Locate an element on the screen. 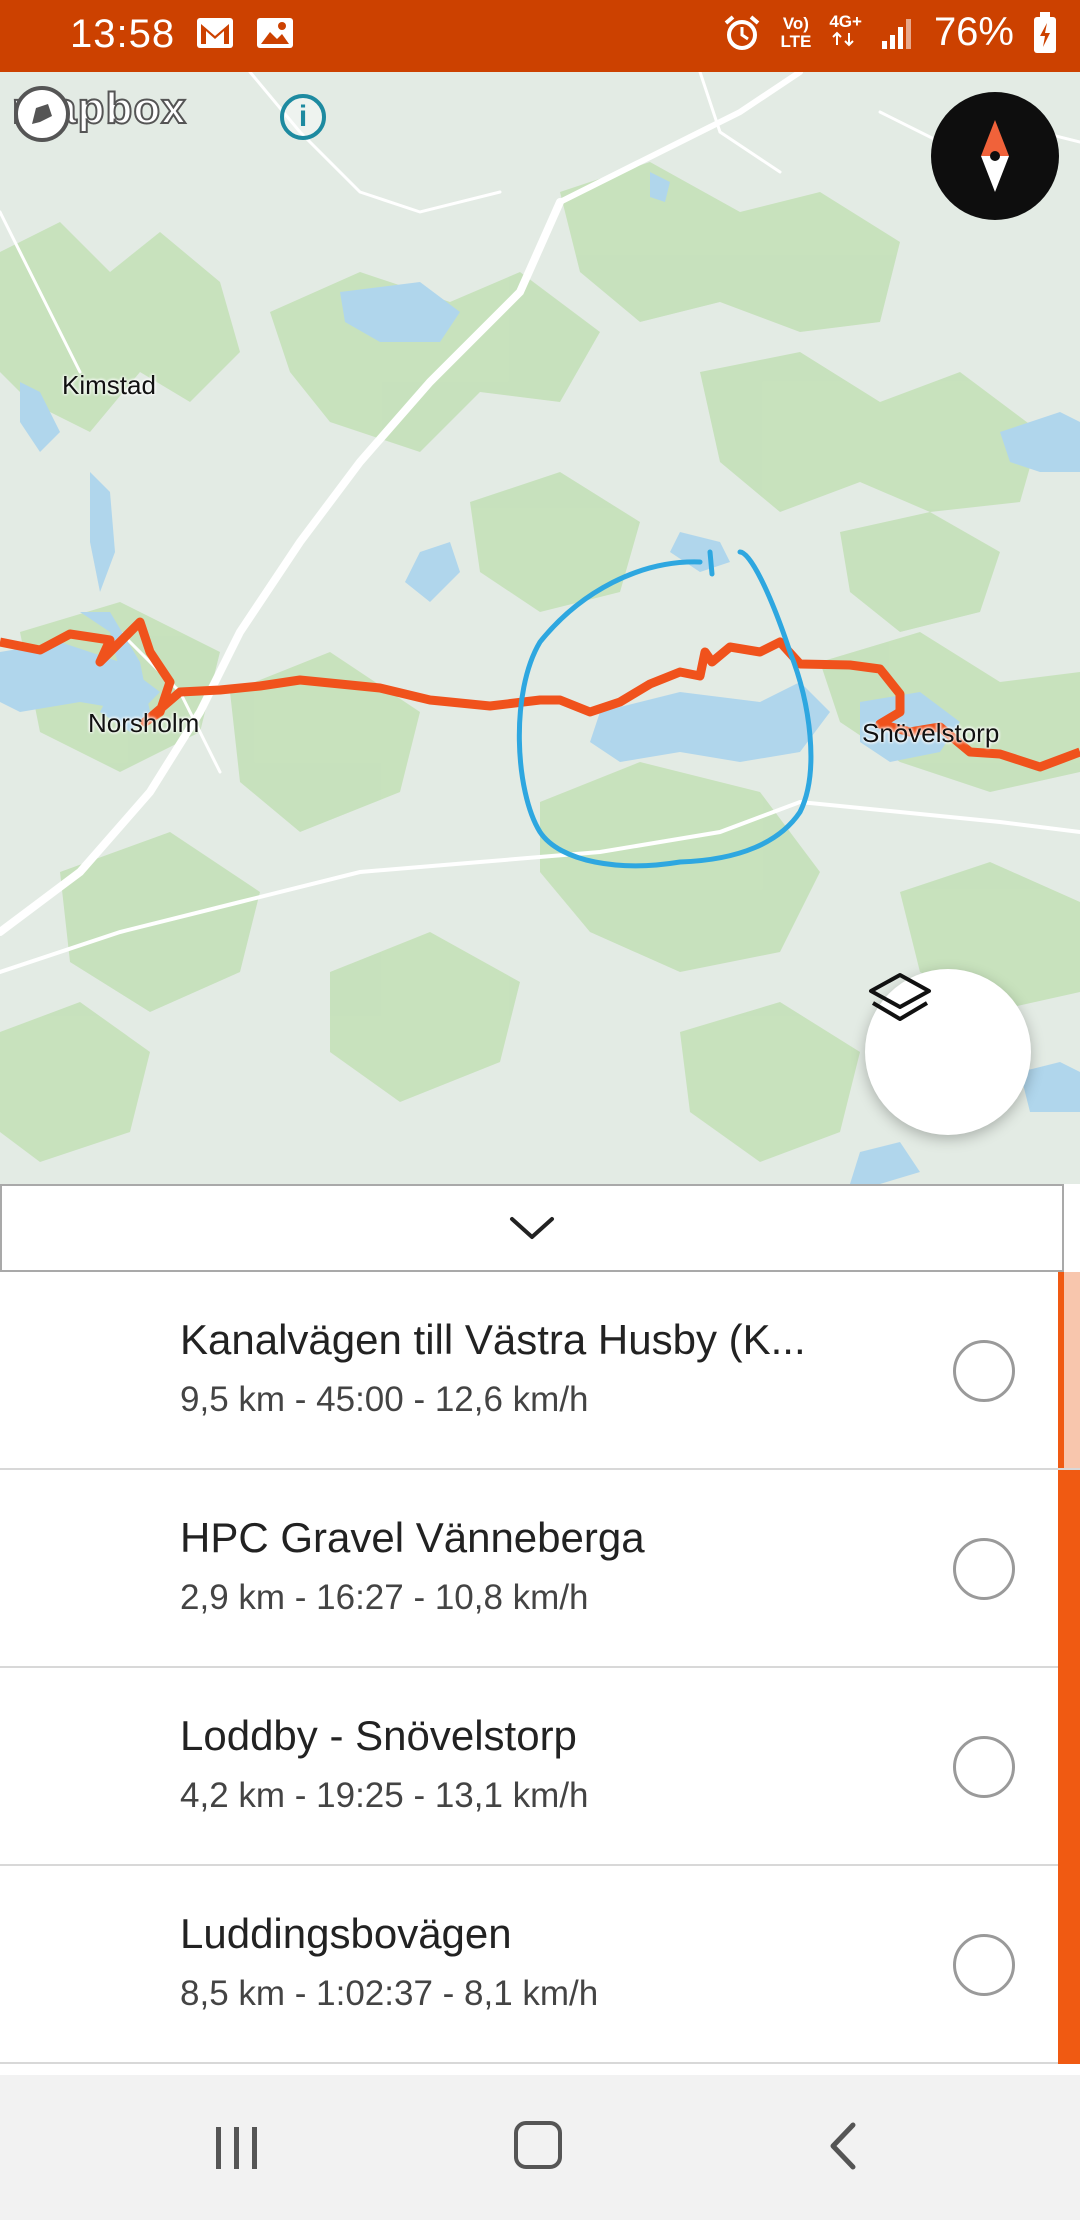  status-bar: 13:58 Vo) LTE 4G+ 76% is located at coordinates (540, 36).